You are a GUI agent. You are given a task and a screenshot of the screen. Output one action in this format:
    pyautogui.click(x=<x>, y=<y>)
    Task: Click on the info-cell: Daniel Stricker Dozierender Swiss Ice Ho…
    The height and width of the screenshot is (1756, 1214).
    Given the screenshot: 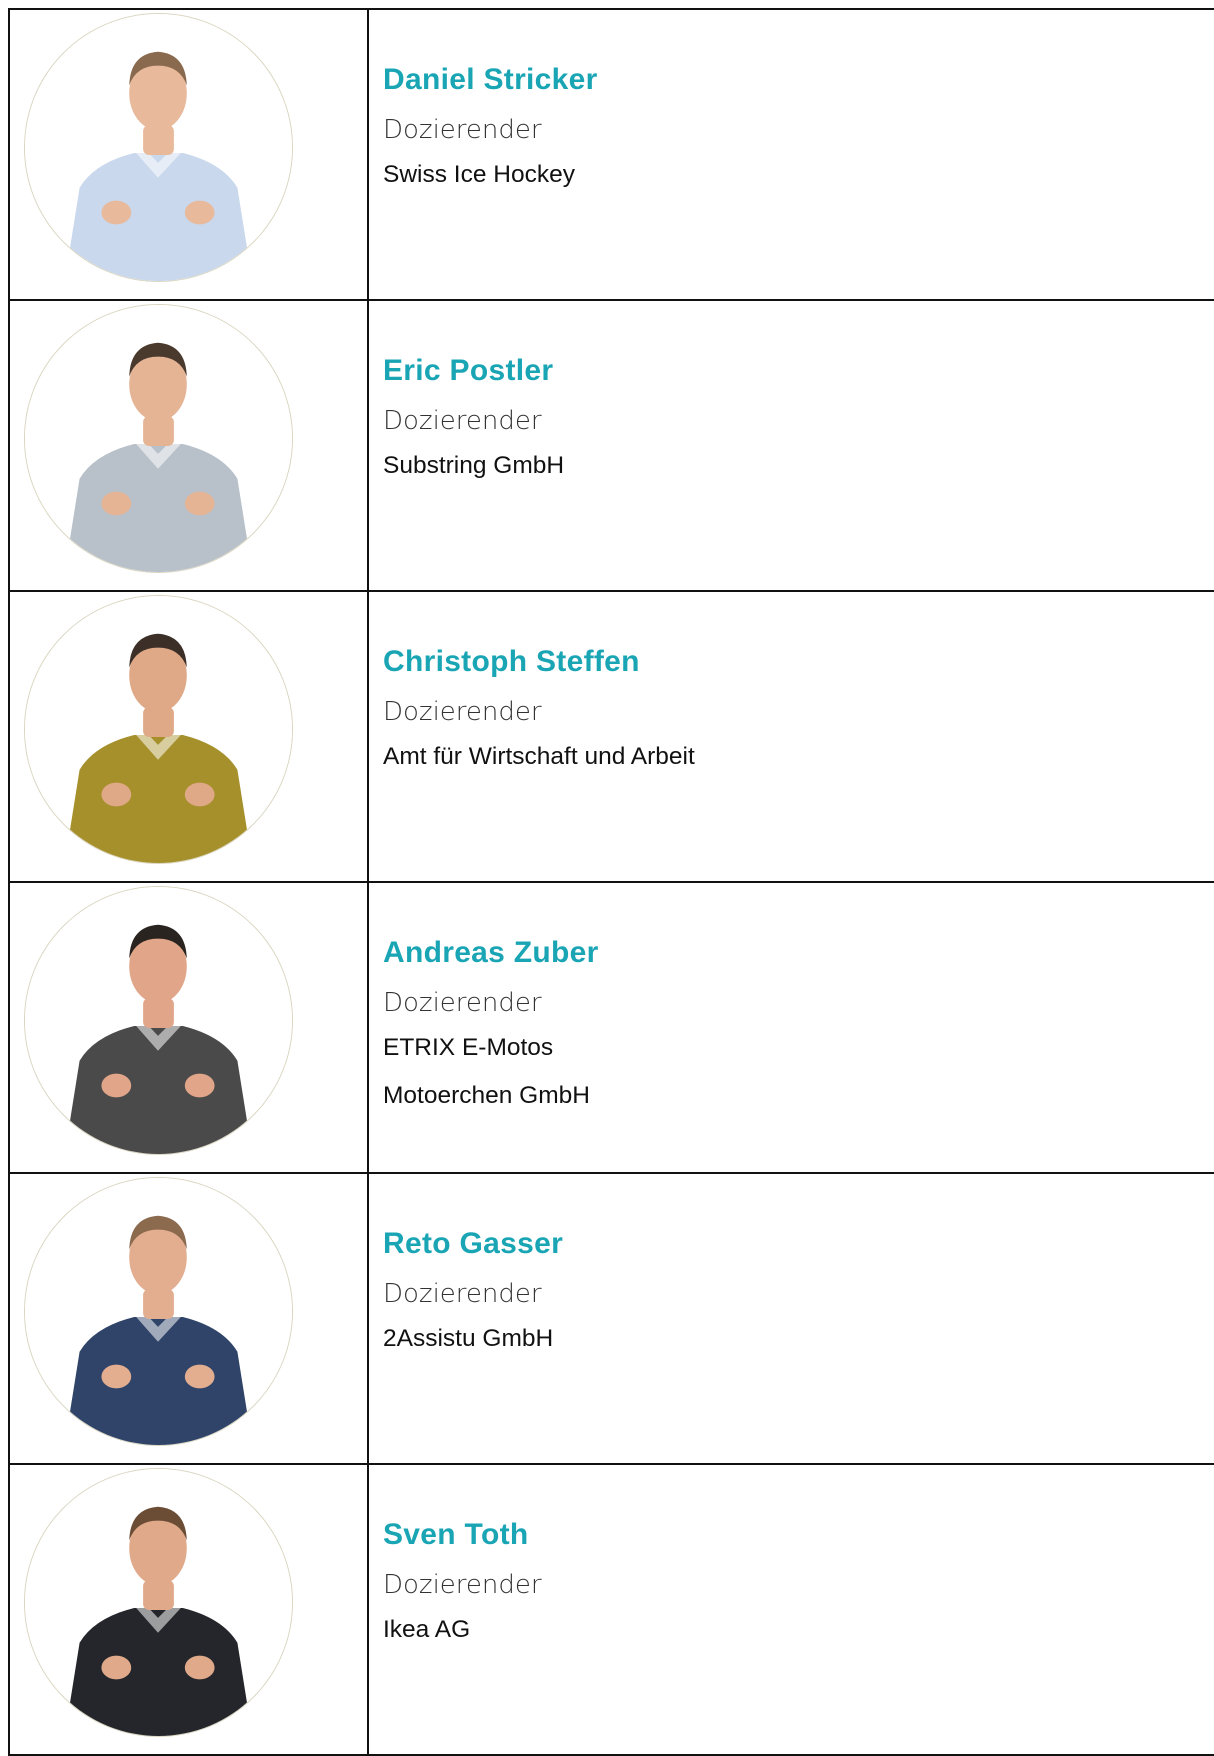 What is the action you would take?
    pyautogui.click(x=791, y=154)
    